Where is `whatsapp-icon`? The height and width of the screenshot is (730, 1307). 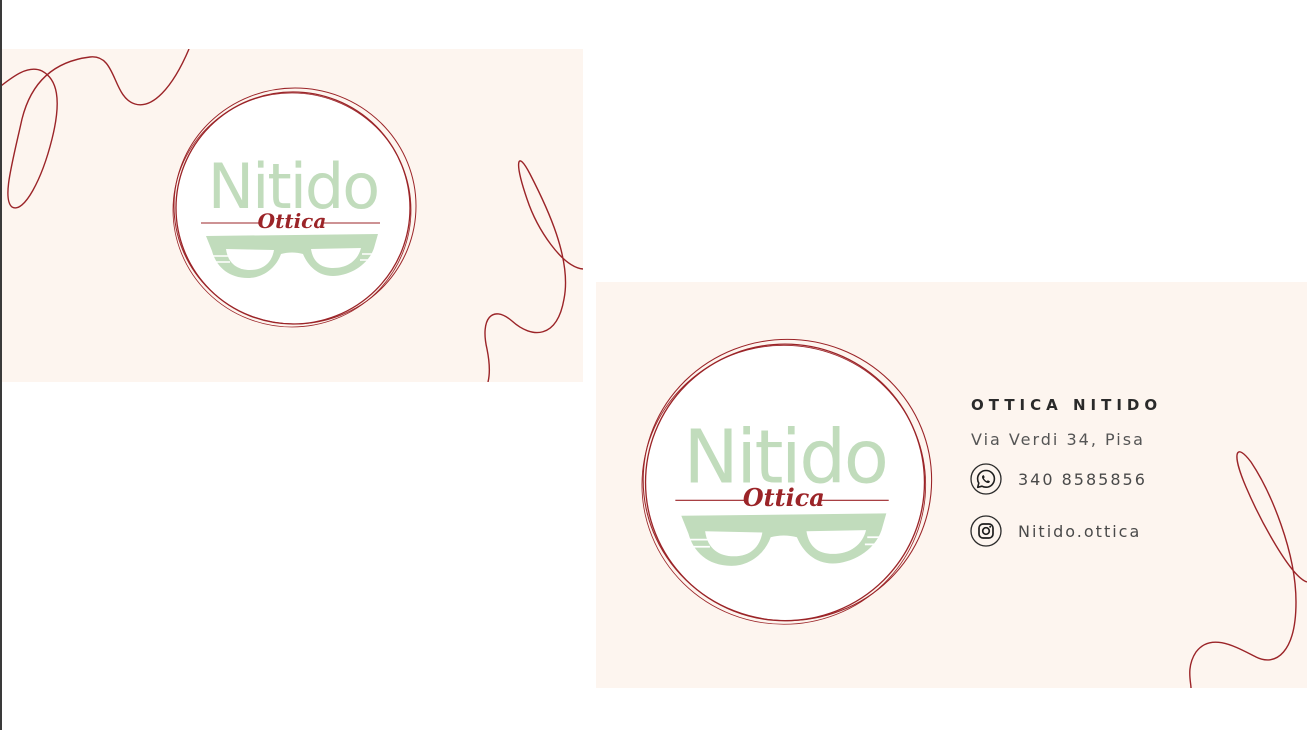
whatsapp-icon is located at coordinates (986, 479).